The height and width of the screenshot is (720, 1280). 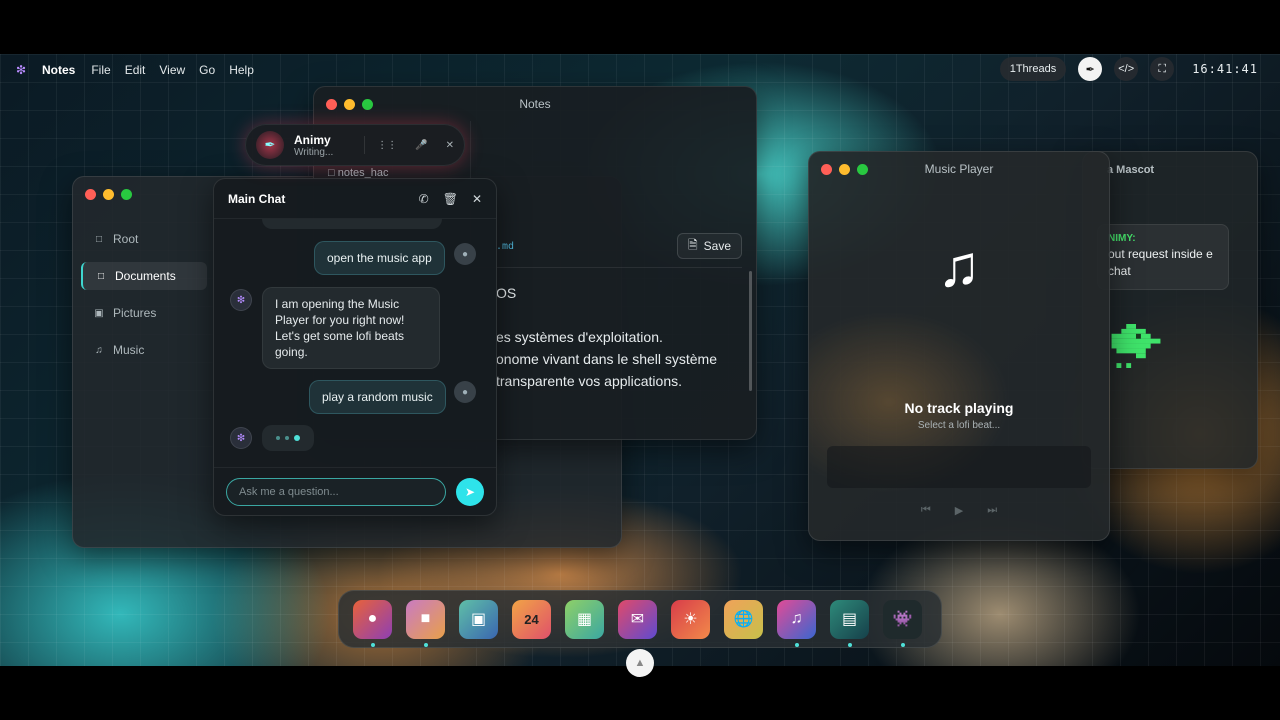 I want to click on chat-header: Main Chat ✆ 🗑 ✕, so click(x=355, y=199).